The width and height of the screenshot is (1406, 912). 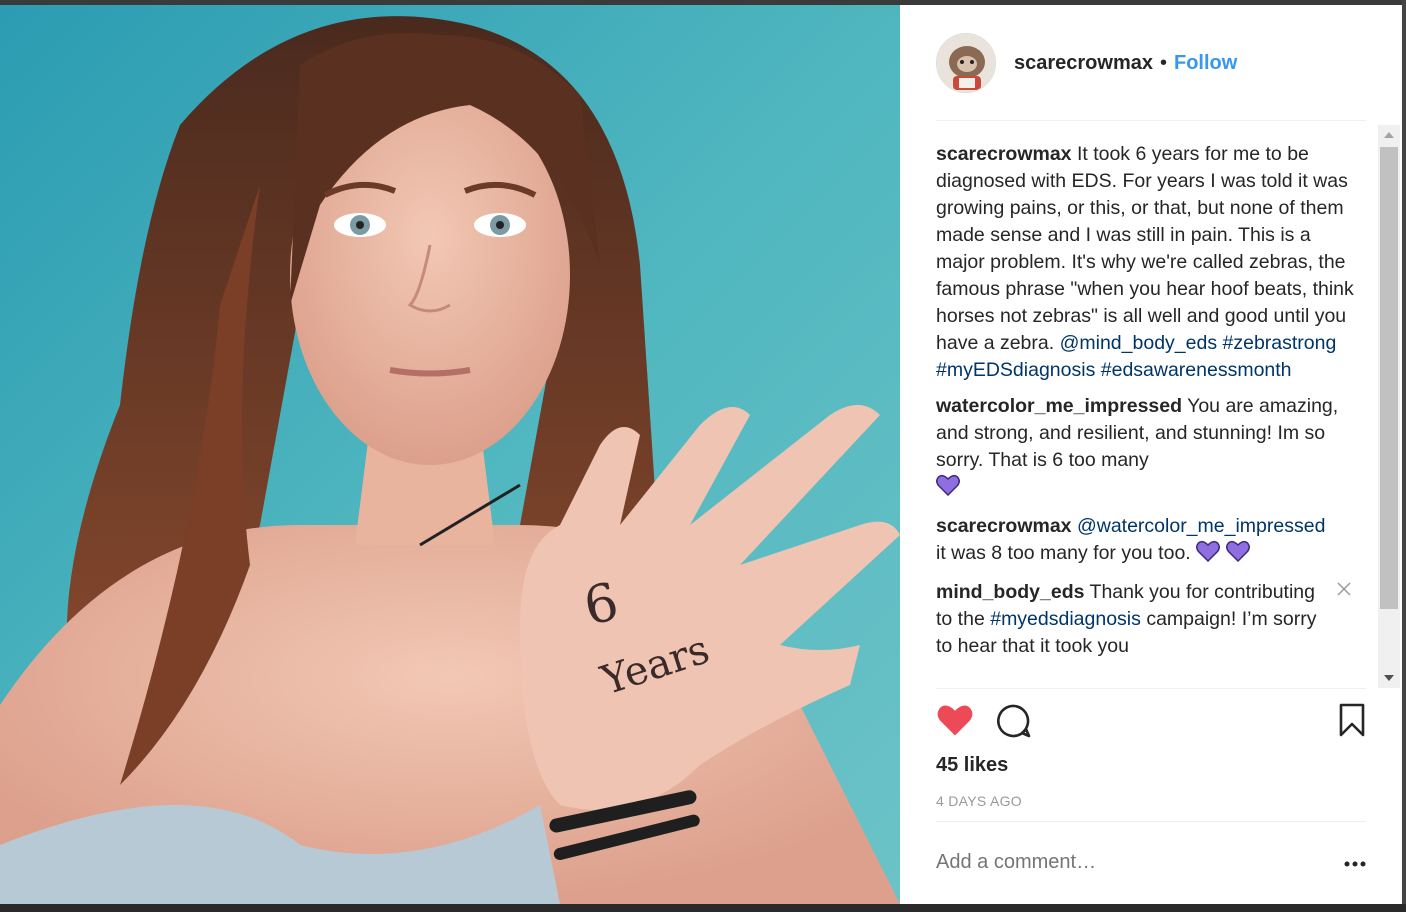 What do you see at coordinates (979, 801) in the screenshot?
I see `post-timestamp: 4 DAYS AGO` at bounding box center [979, 801].